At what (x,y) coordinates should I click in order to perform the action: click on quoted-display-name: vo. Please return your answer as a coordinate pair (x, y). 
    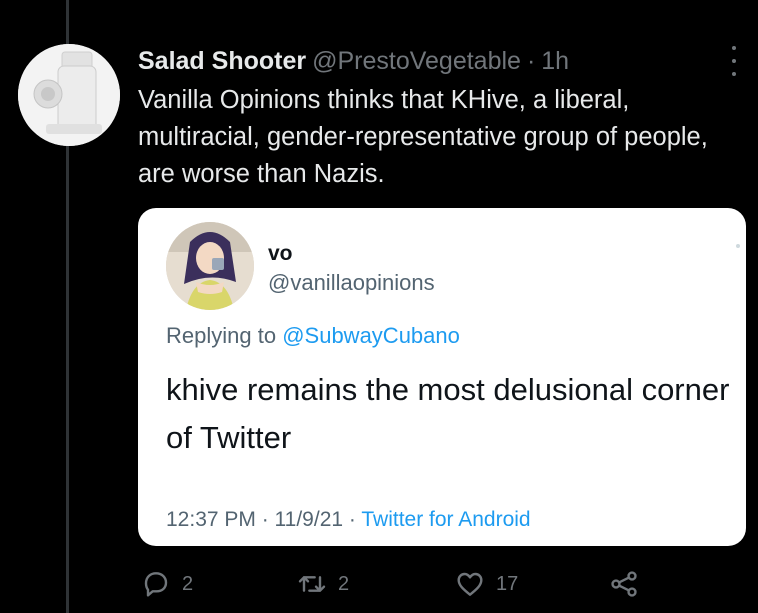
    Looking at the image, I should click on (280, 254).